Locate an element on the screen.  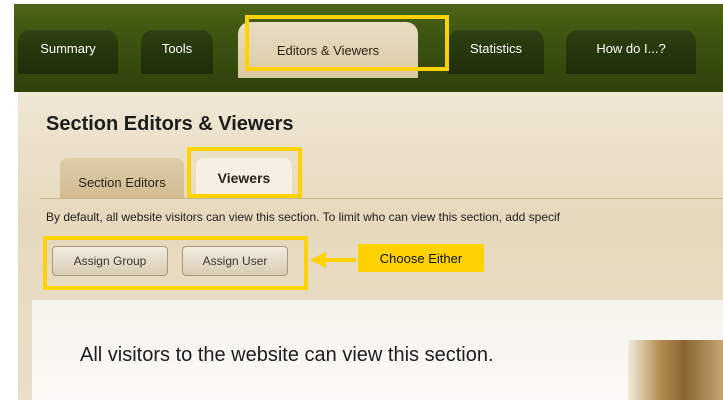
decorative-image is located at coordinates (675, 370).